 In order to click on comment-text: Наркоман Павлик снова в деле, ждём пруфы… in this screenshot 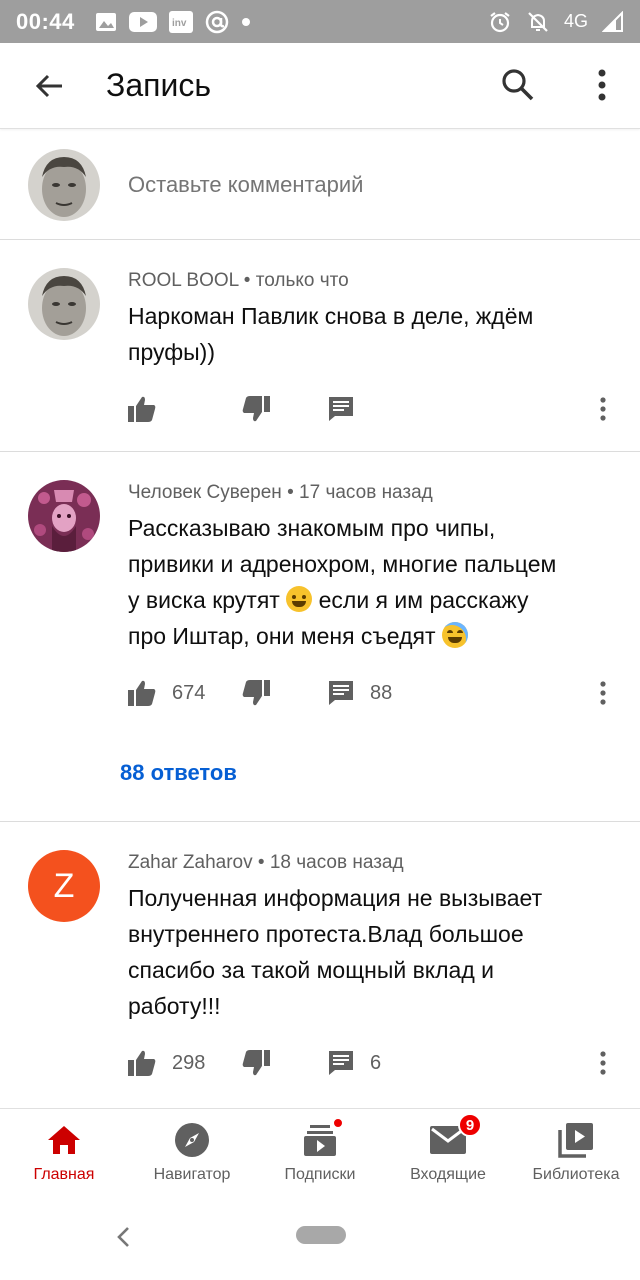, I will do `click(331, 334)`.